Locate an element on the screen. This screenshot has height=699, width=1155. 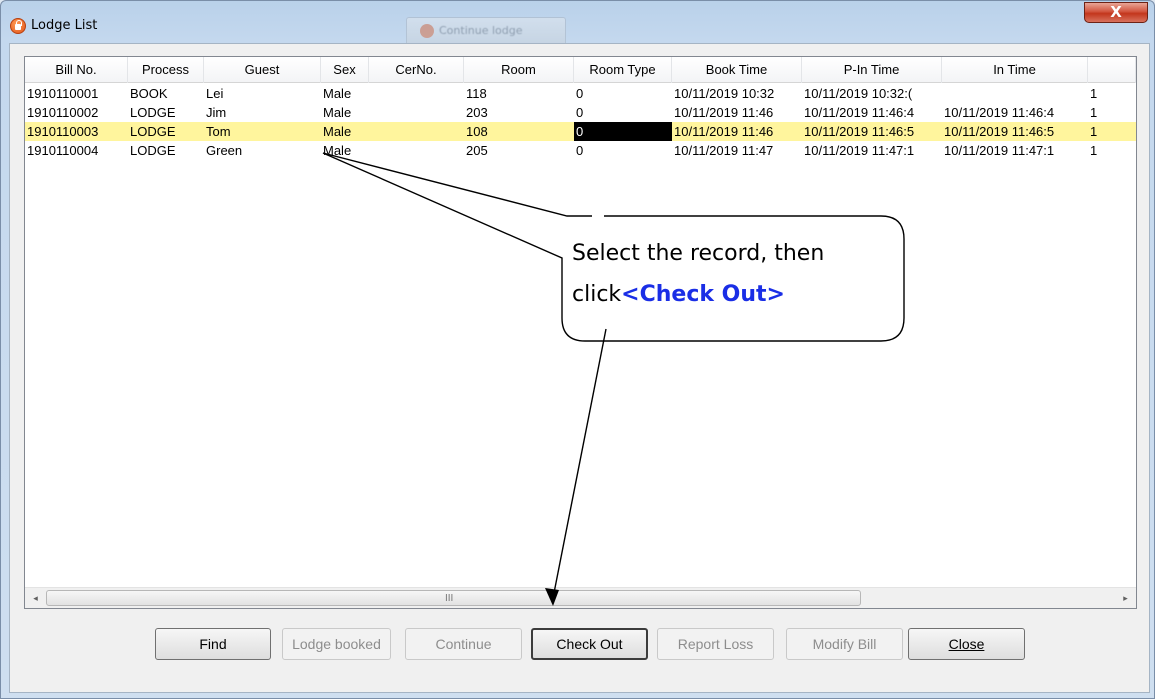
background-window-title: Continue lodge is located at coordinates (481, 30).